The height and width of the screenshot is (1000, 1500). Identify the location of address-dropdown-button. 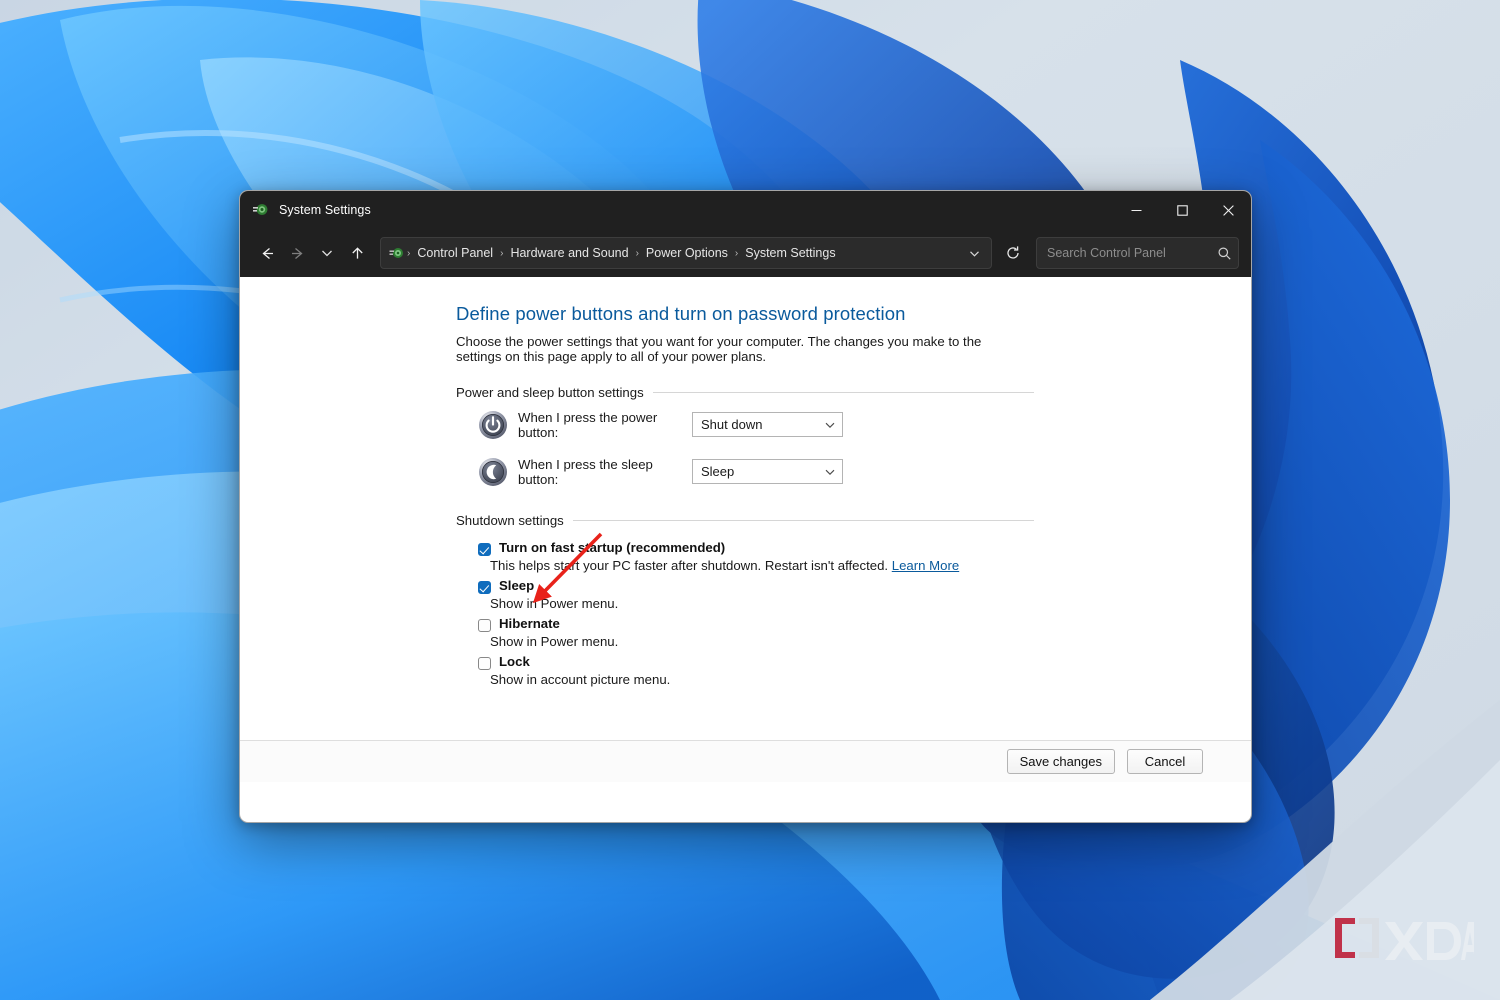
(974, 253).